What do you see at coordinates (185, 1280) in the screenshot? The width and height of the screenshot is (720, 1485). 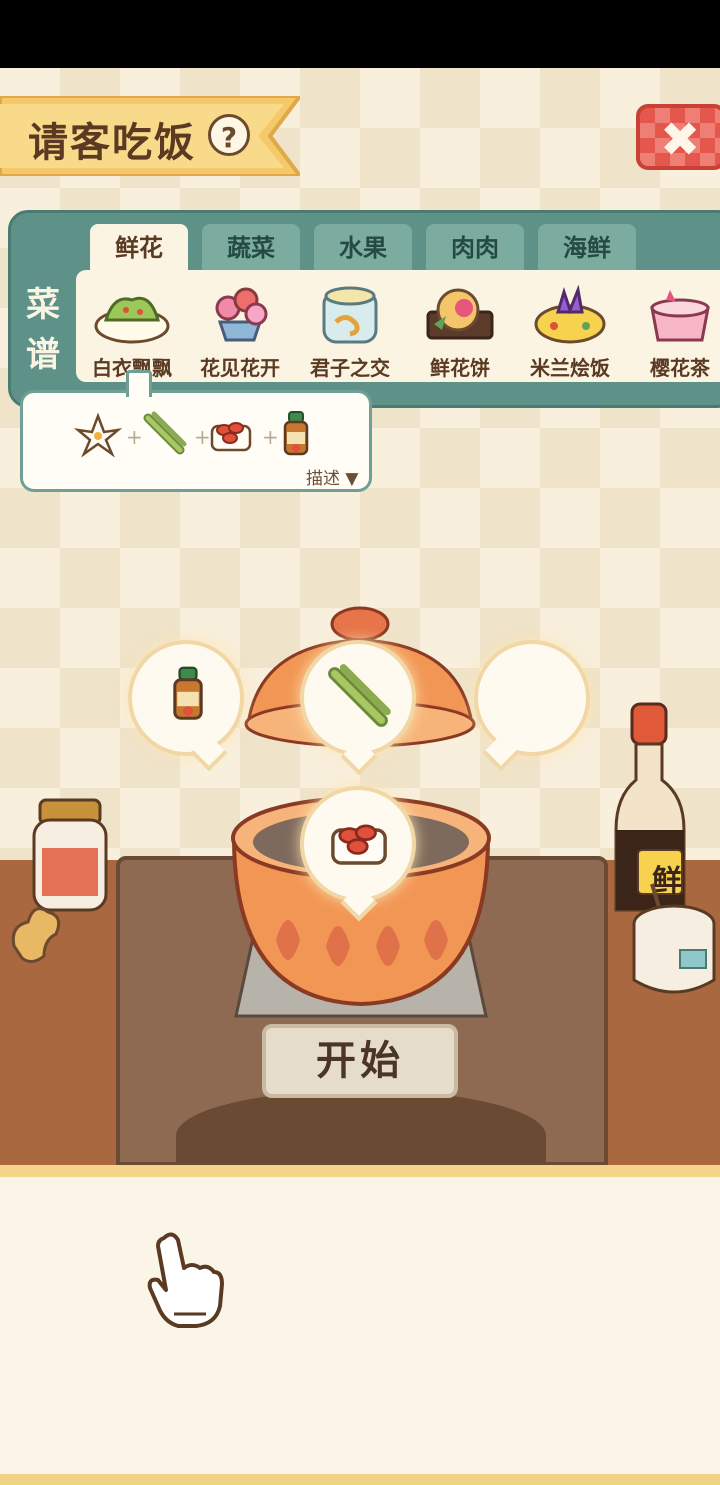 I see `hand-pointer-icon` at bounding box center [185, 1280].